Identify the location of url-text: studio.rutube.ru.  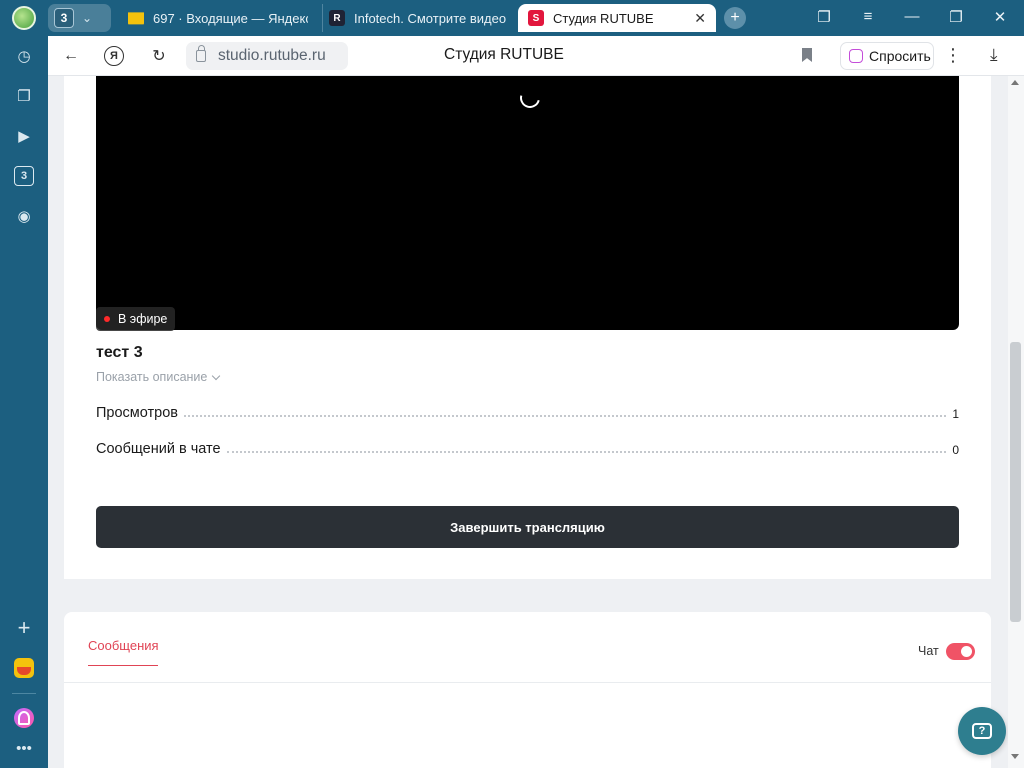
(272, 55).